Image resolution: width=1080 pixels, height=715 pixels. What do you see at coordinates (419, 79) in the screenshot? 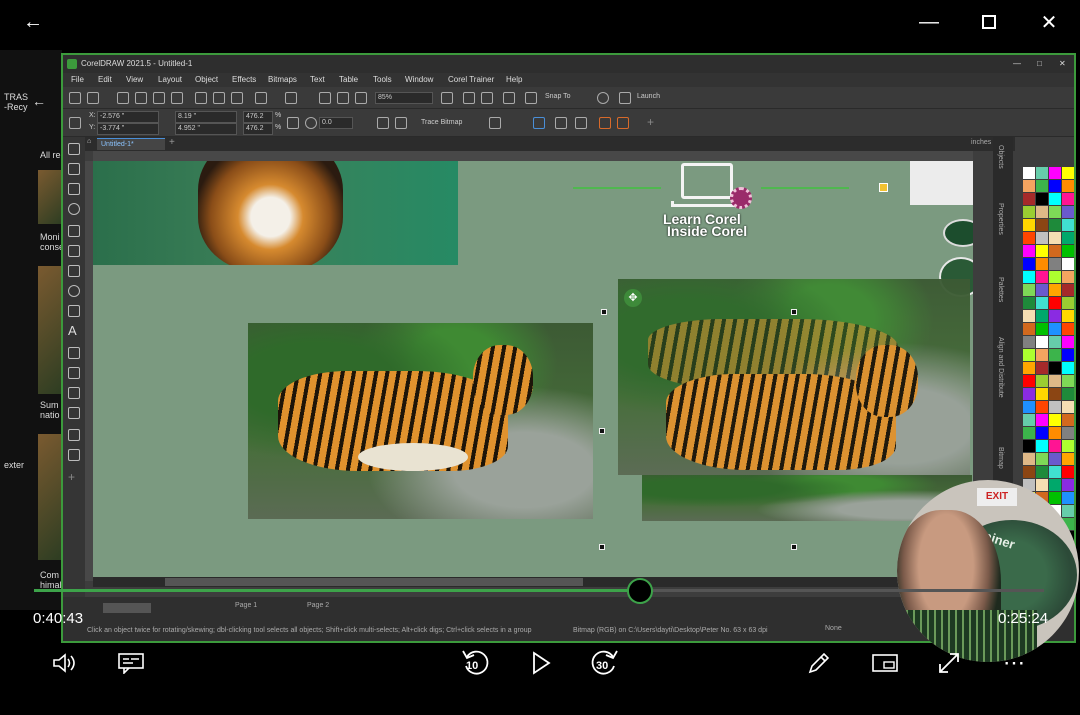
I see `menu-window: Window` at bounding box center [419, 79].